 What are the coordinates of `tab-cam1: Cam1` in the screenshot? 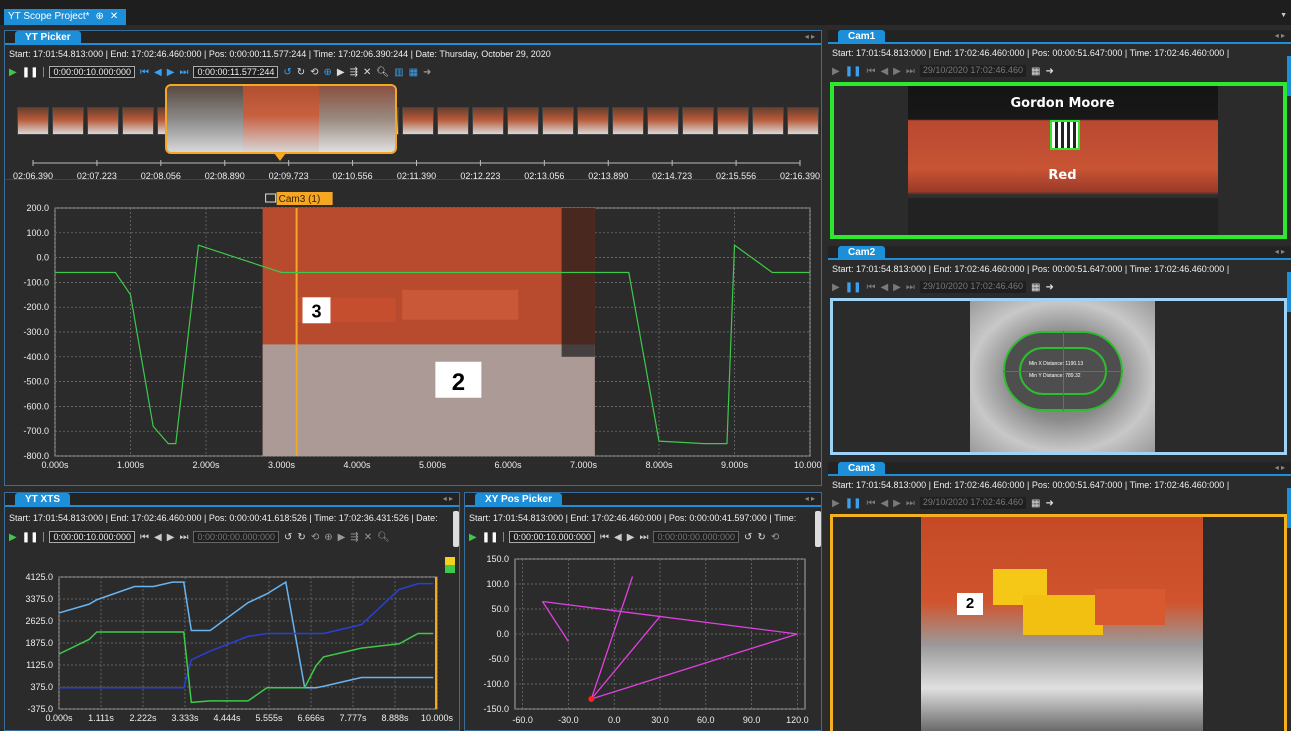 It's located at (862, 37).